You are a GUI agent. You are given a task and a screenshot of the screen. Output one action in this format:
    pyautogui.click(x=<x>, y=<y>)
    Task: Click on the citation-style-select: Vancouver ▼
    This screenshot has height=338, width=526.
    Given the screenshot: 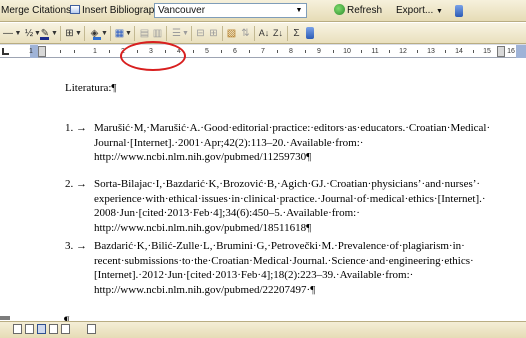 What is the action you would take?
    pyautogui.click(x=230, y=10)
    